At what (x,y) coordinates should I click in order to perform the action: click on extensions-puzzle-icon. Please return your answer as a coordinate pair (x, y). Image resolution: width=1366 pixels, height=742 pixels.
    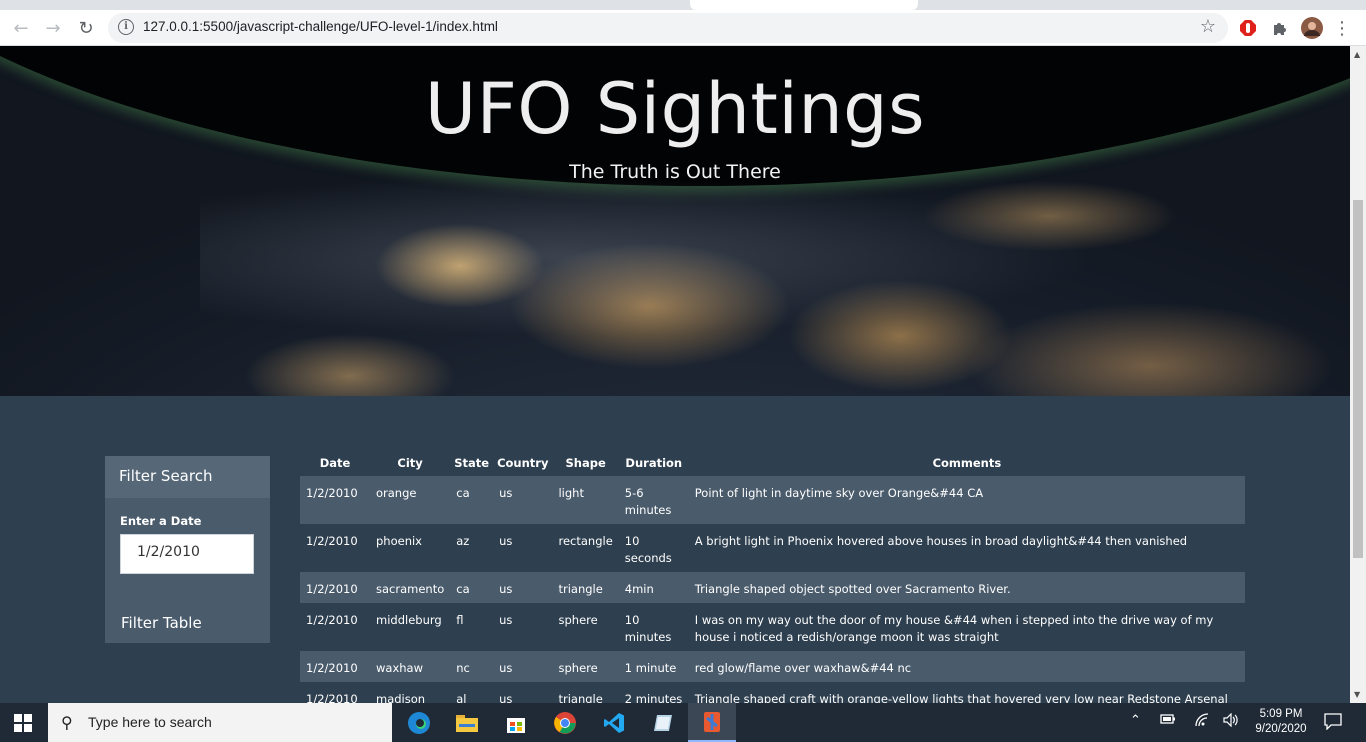
    Looking at the image, I should click on (1280, 28).